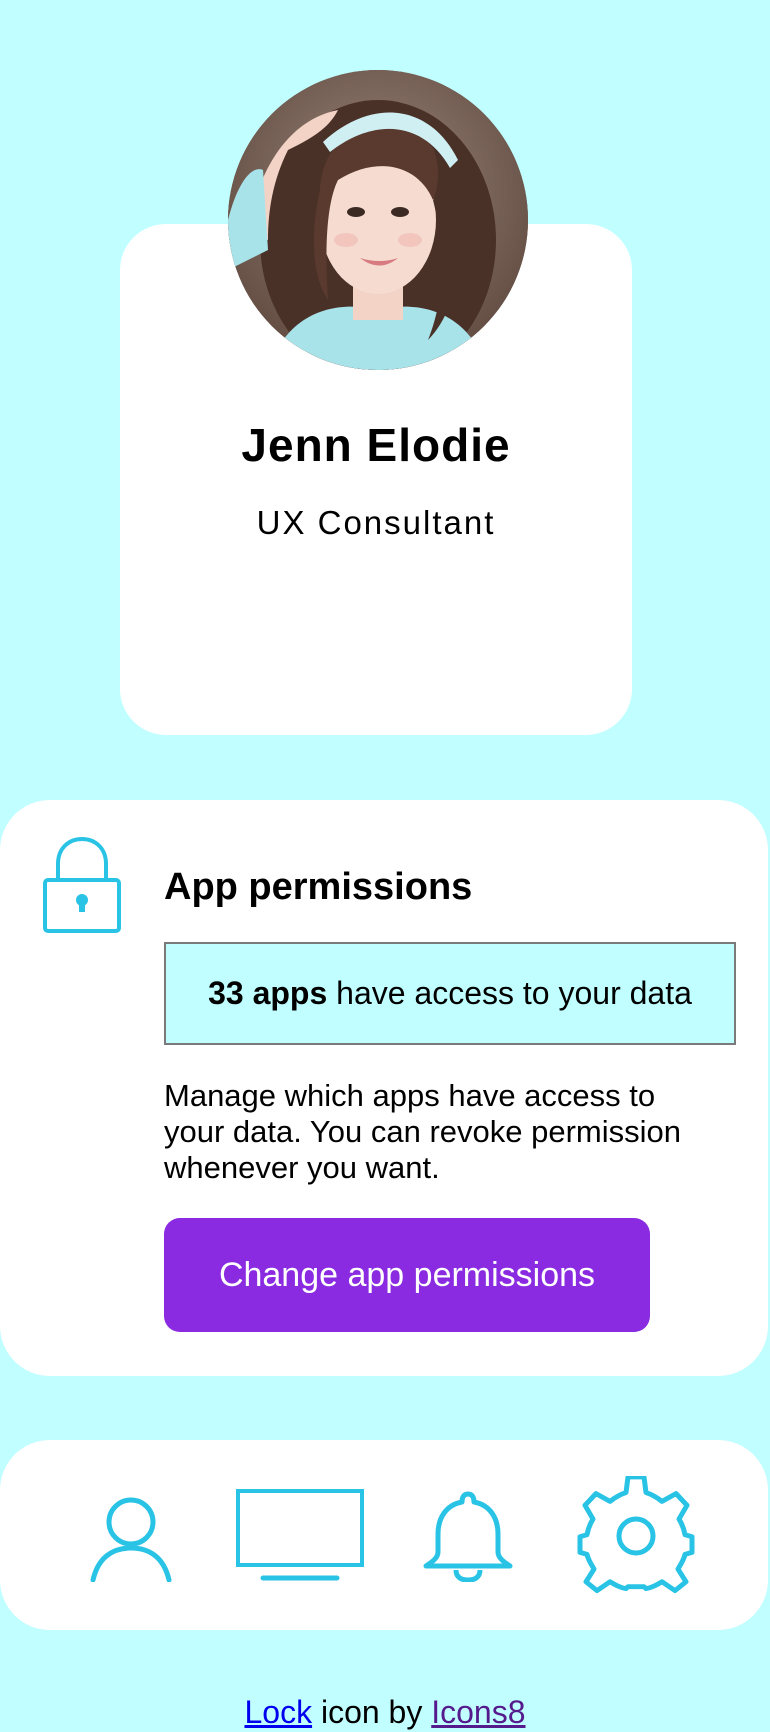 This screenshot has height=1732, width=770. What do you see at coordinates (509, 993) in the screenshot?
I see `apps-count-suffix: have access to your data` at bounding box center [509, 993].